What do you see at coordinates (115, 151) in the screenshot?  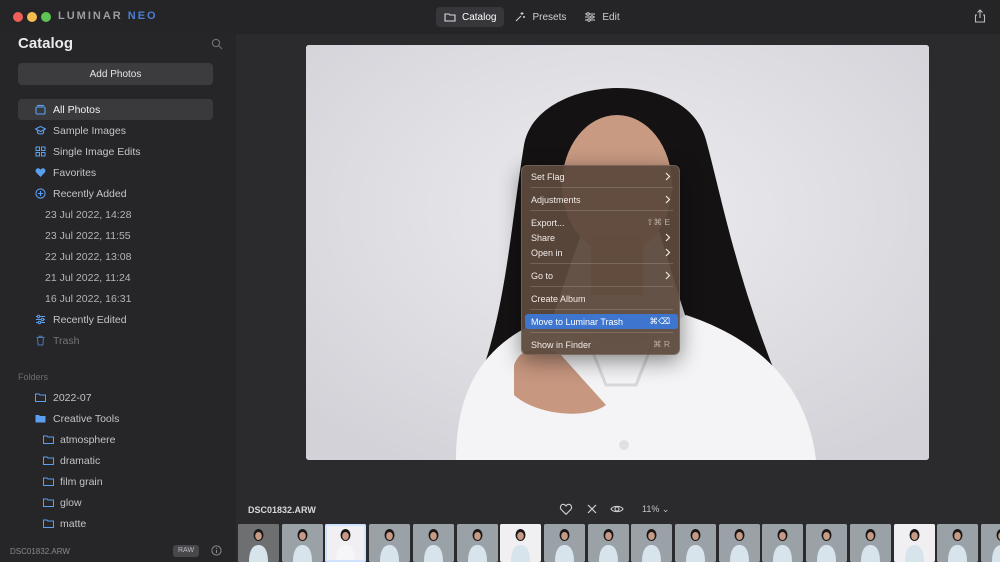 I see `sidebar-item-single-image-edits: Single Image Edits` at bounding box center [115, 151].